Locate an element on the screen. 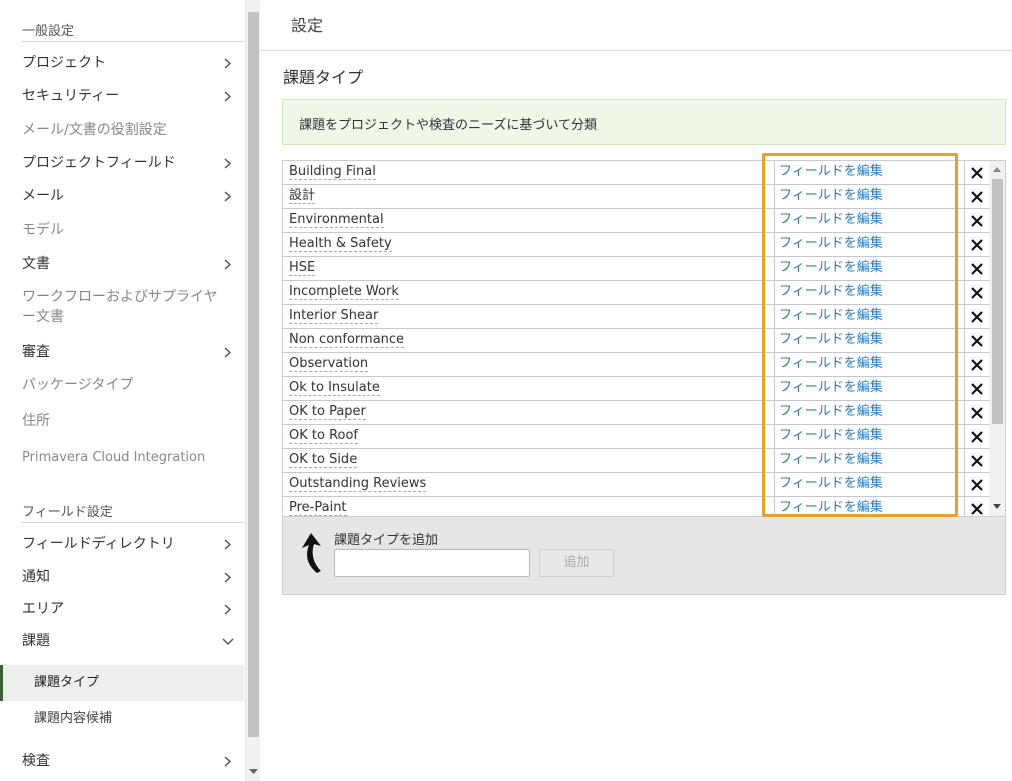 This screenshot has width=1012, height=781. issue-type-name-cell: Health & Safety is located at coordinates (529, 245).